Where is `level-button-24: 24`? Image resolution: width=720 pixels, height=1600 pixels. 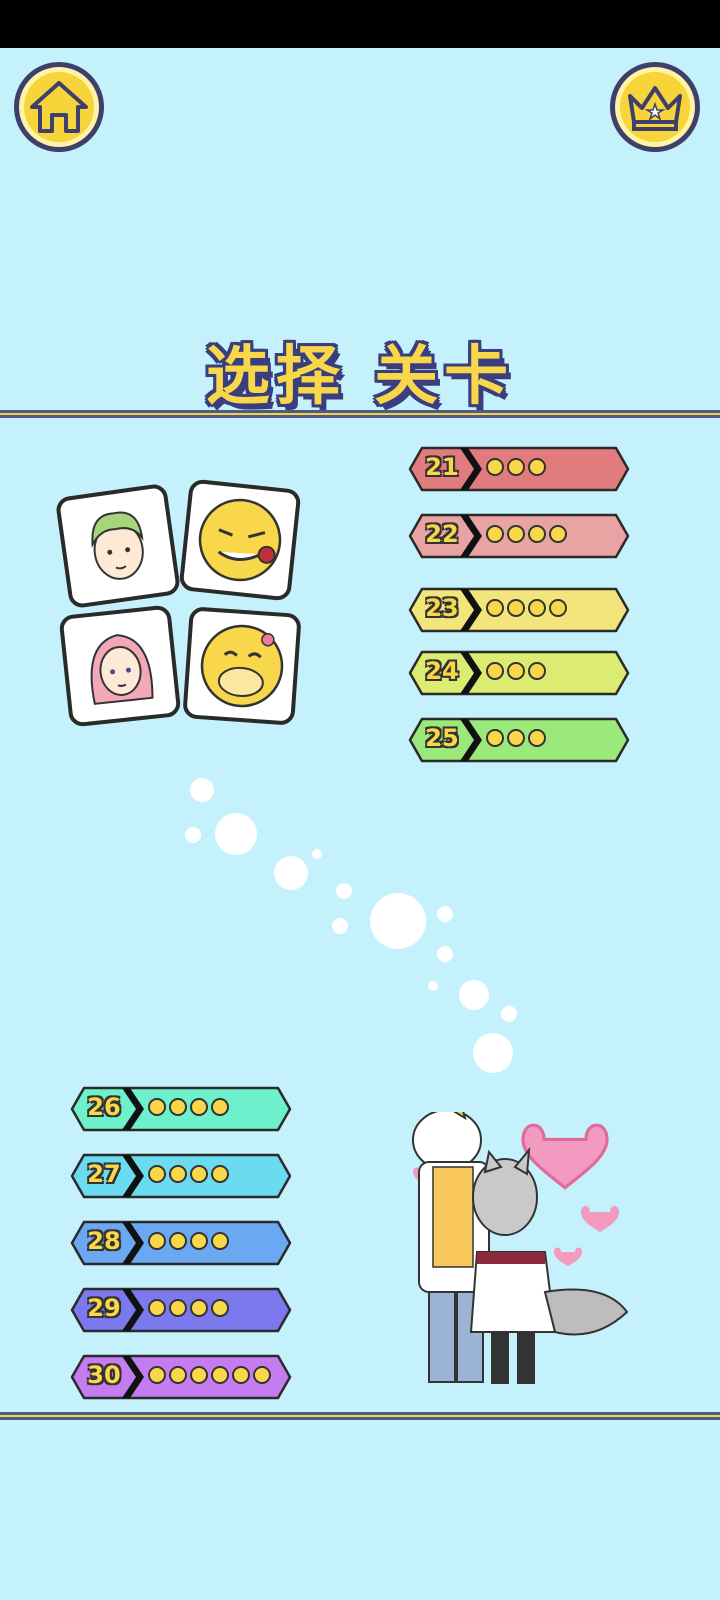
level-button-24: 24 is located at coordinates (519, 673).